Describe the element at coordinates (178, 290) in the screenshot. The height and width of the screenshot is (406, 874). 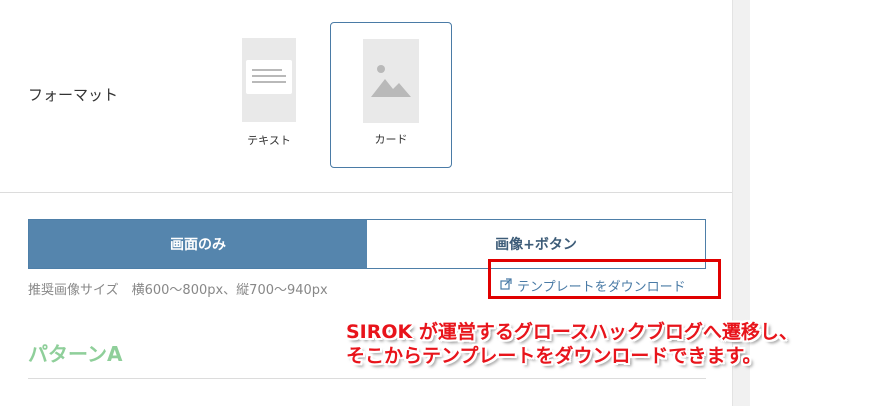
I see `recommended-size-note: 推奨画像サイズ 横600〜800px、縦700〜940px` at that location.